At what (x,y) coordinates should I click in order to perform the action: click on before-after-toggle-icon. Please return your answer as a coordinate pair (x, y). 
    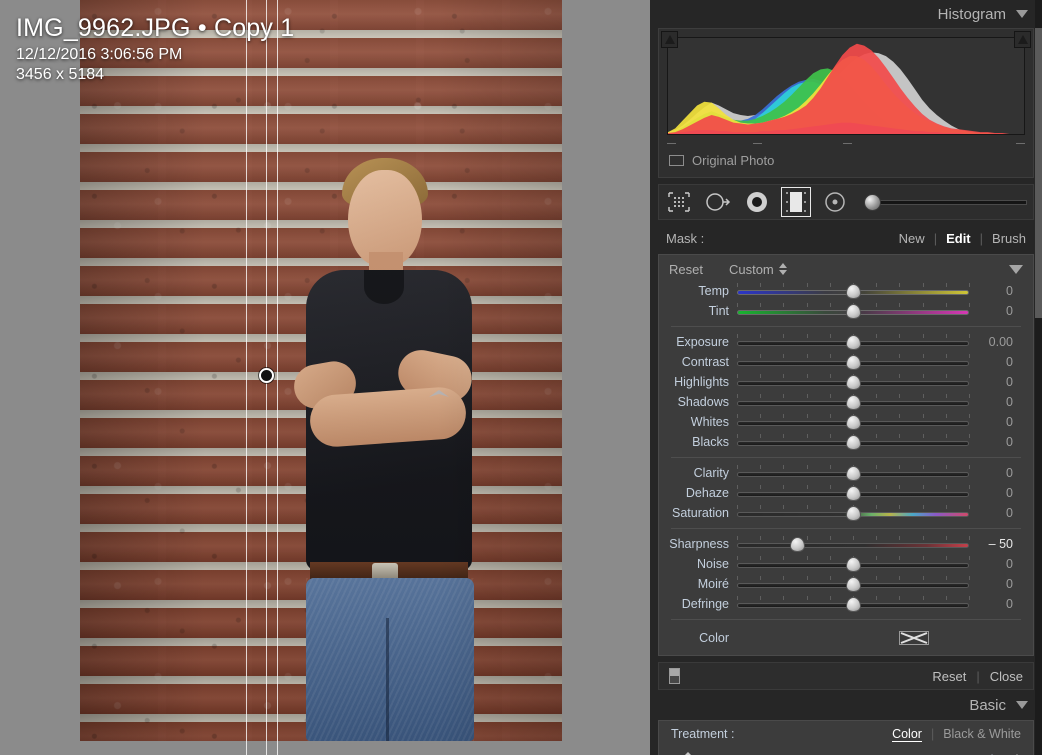
    Looking at the image, I should click on (674, 676).